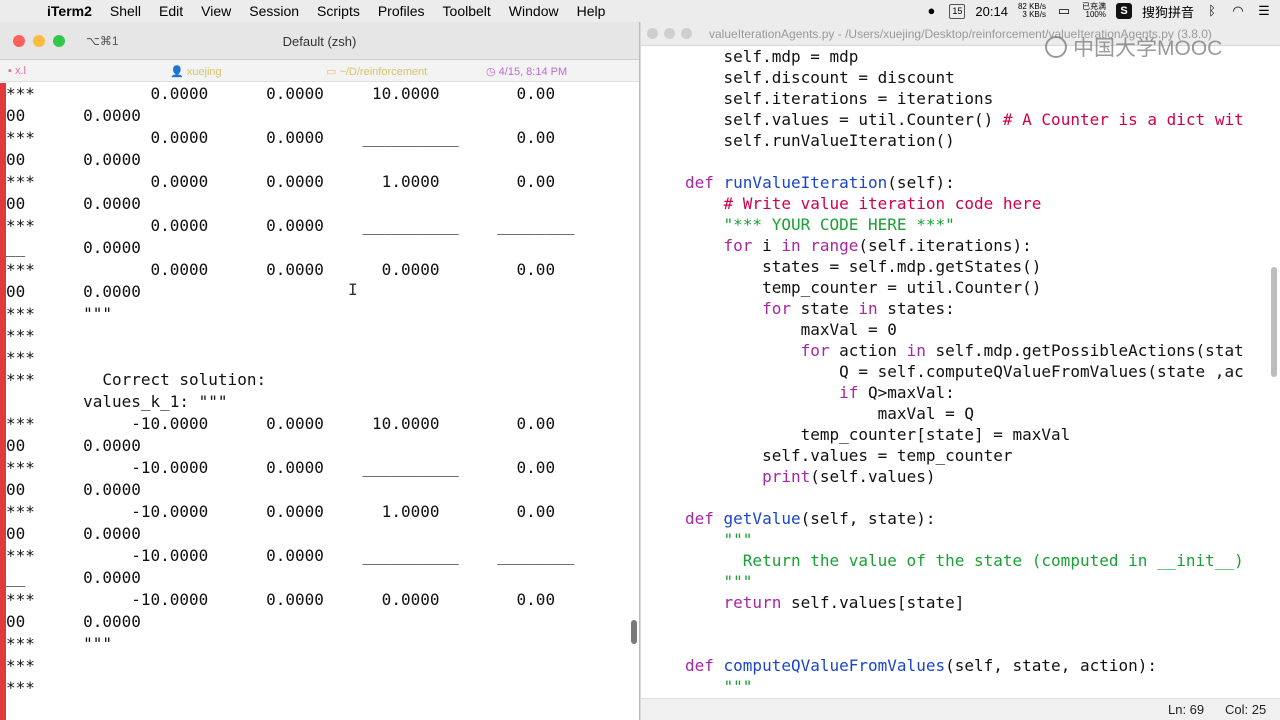 The width and height of the screenshot is (1280, 720). What do you see at coordinates (863, 287) in the screenshot?
I see `code-token: temp_counter = util.Counter()` at bounding box center [863, 287].